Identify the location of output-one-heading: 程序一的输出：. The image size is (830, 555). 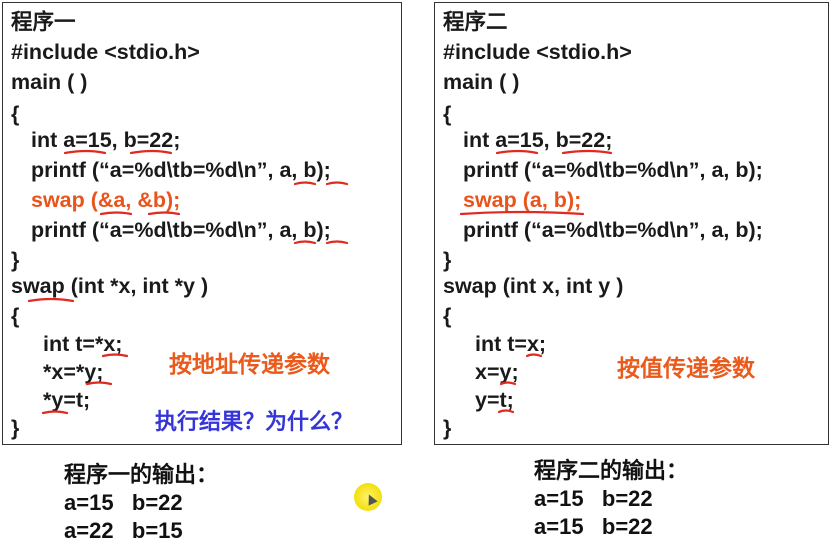
(141, 474).